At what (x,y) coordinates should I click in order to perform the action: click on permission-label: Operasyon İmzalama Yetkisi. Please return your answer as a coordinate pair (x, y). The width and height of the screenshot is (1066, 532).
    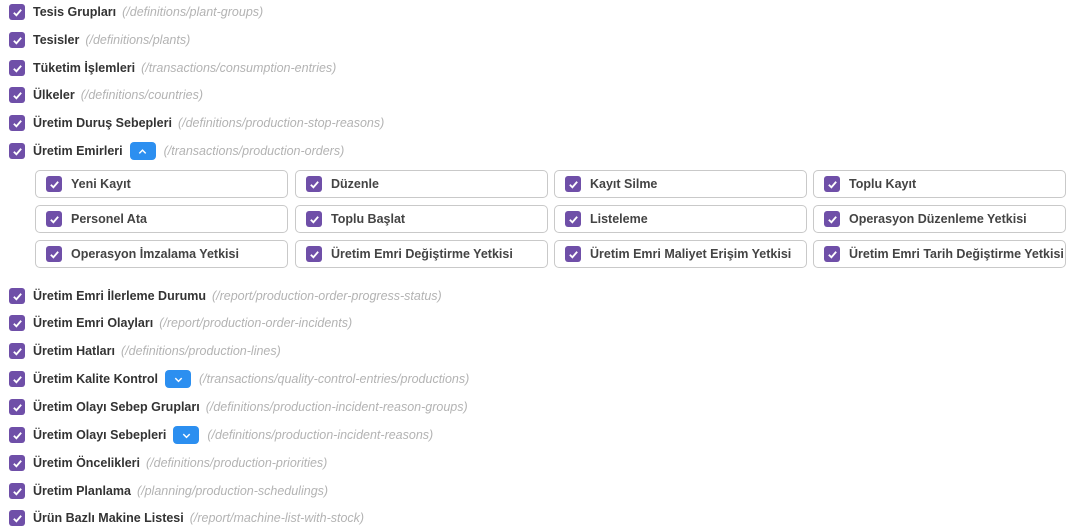
    Looking at the image, I should click on (155, 254).